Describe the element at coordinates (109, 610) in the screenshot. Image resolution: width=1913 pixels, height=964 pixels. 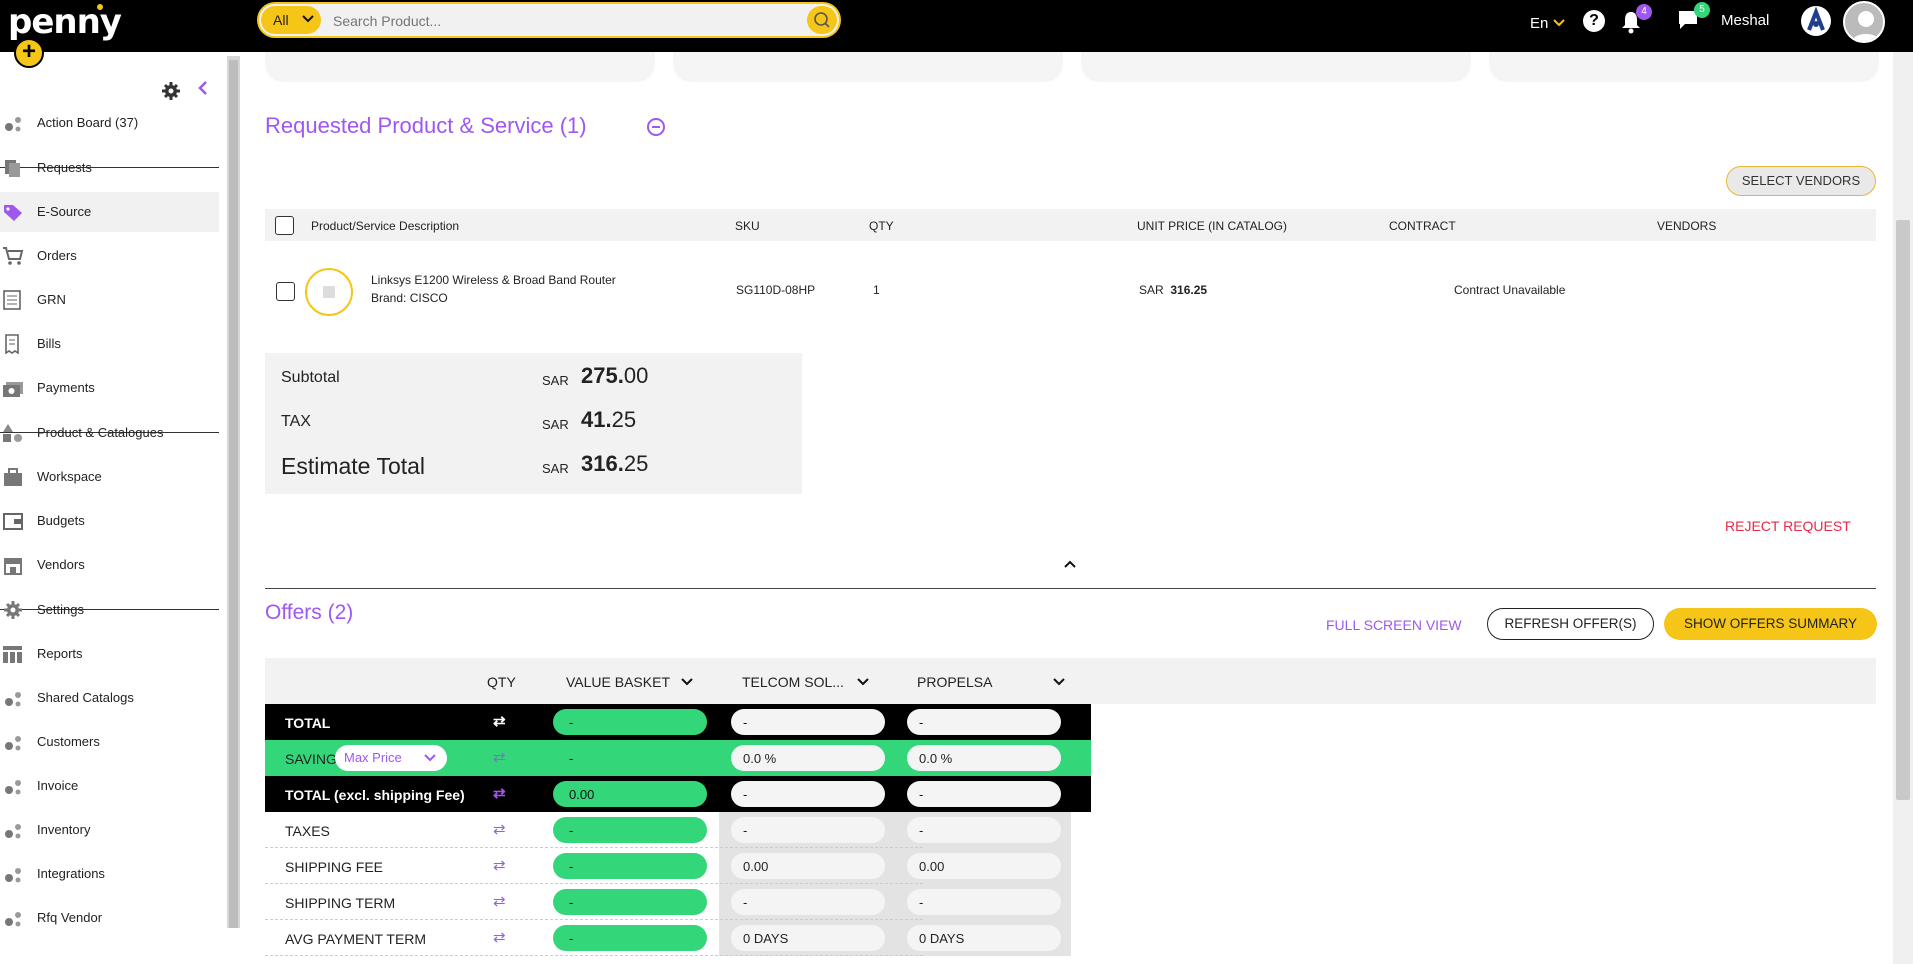
I see `sidebar-item-settings: Settings` at that location.